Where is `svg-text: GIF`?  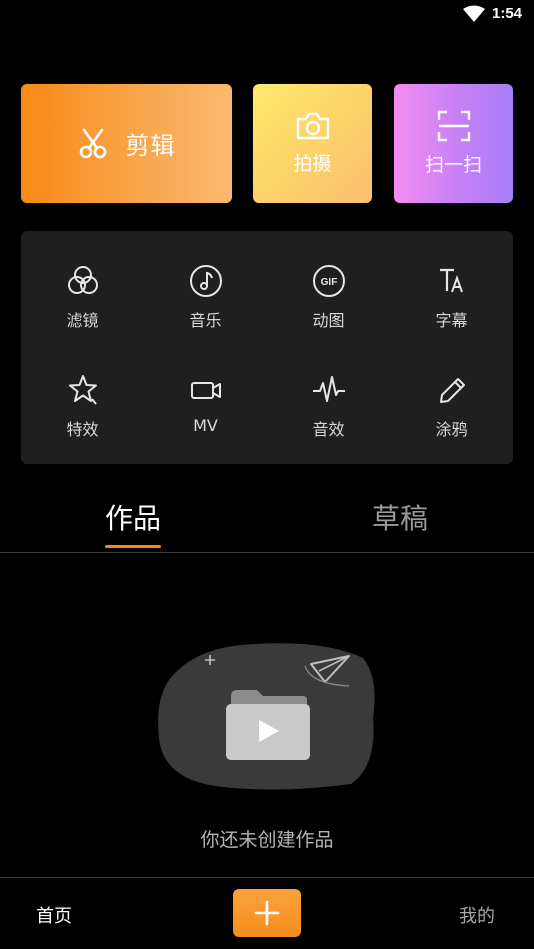
svg-text: GIF is located at coordinates (328, 282).